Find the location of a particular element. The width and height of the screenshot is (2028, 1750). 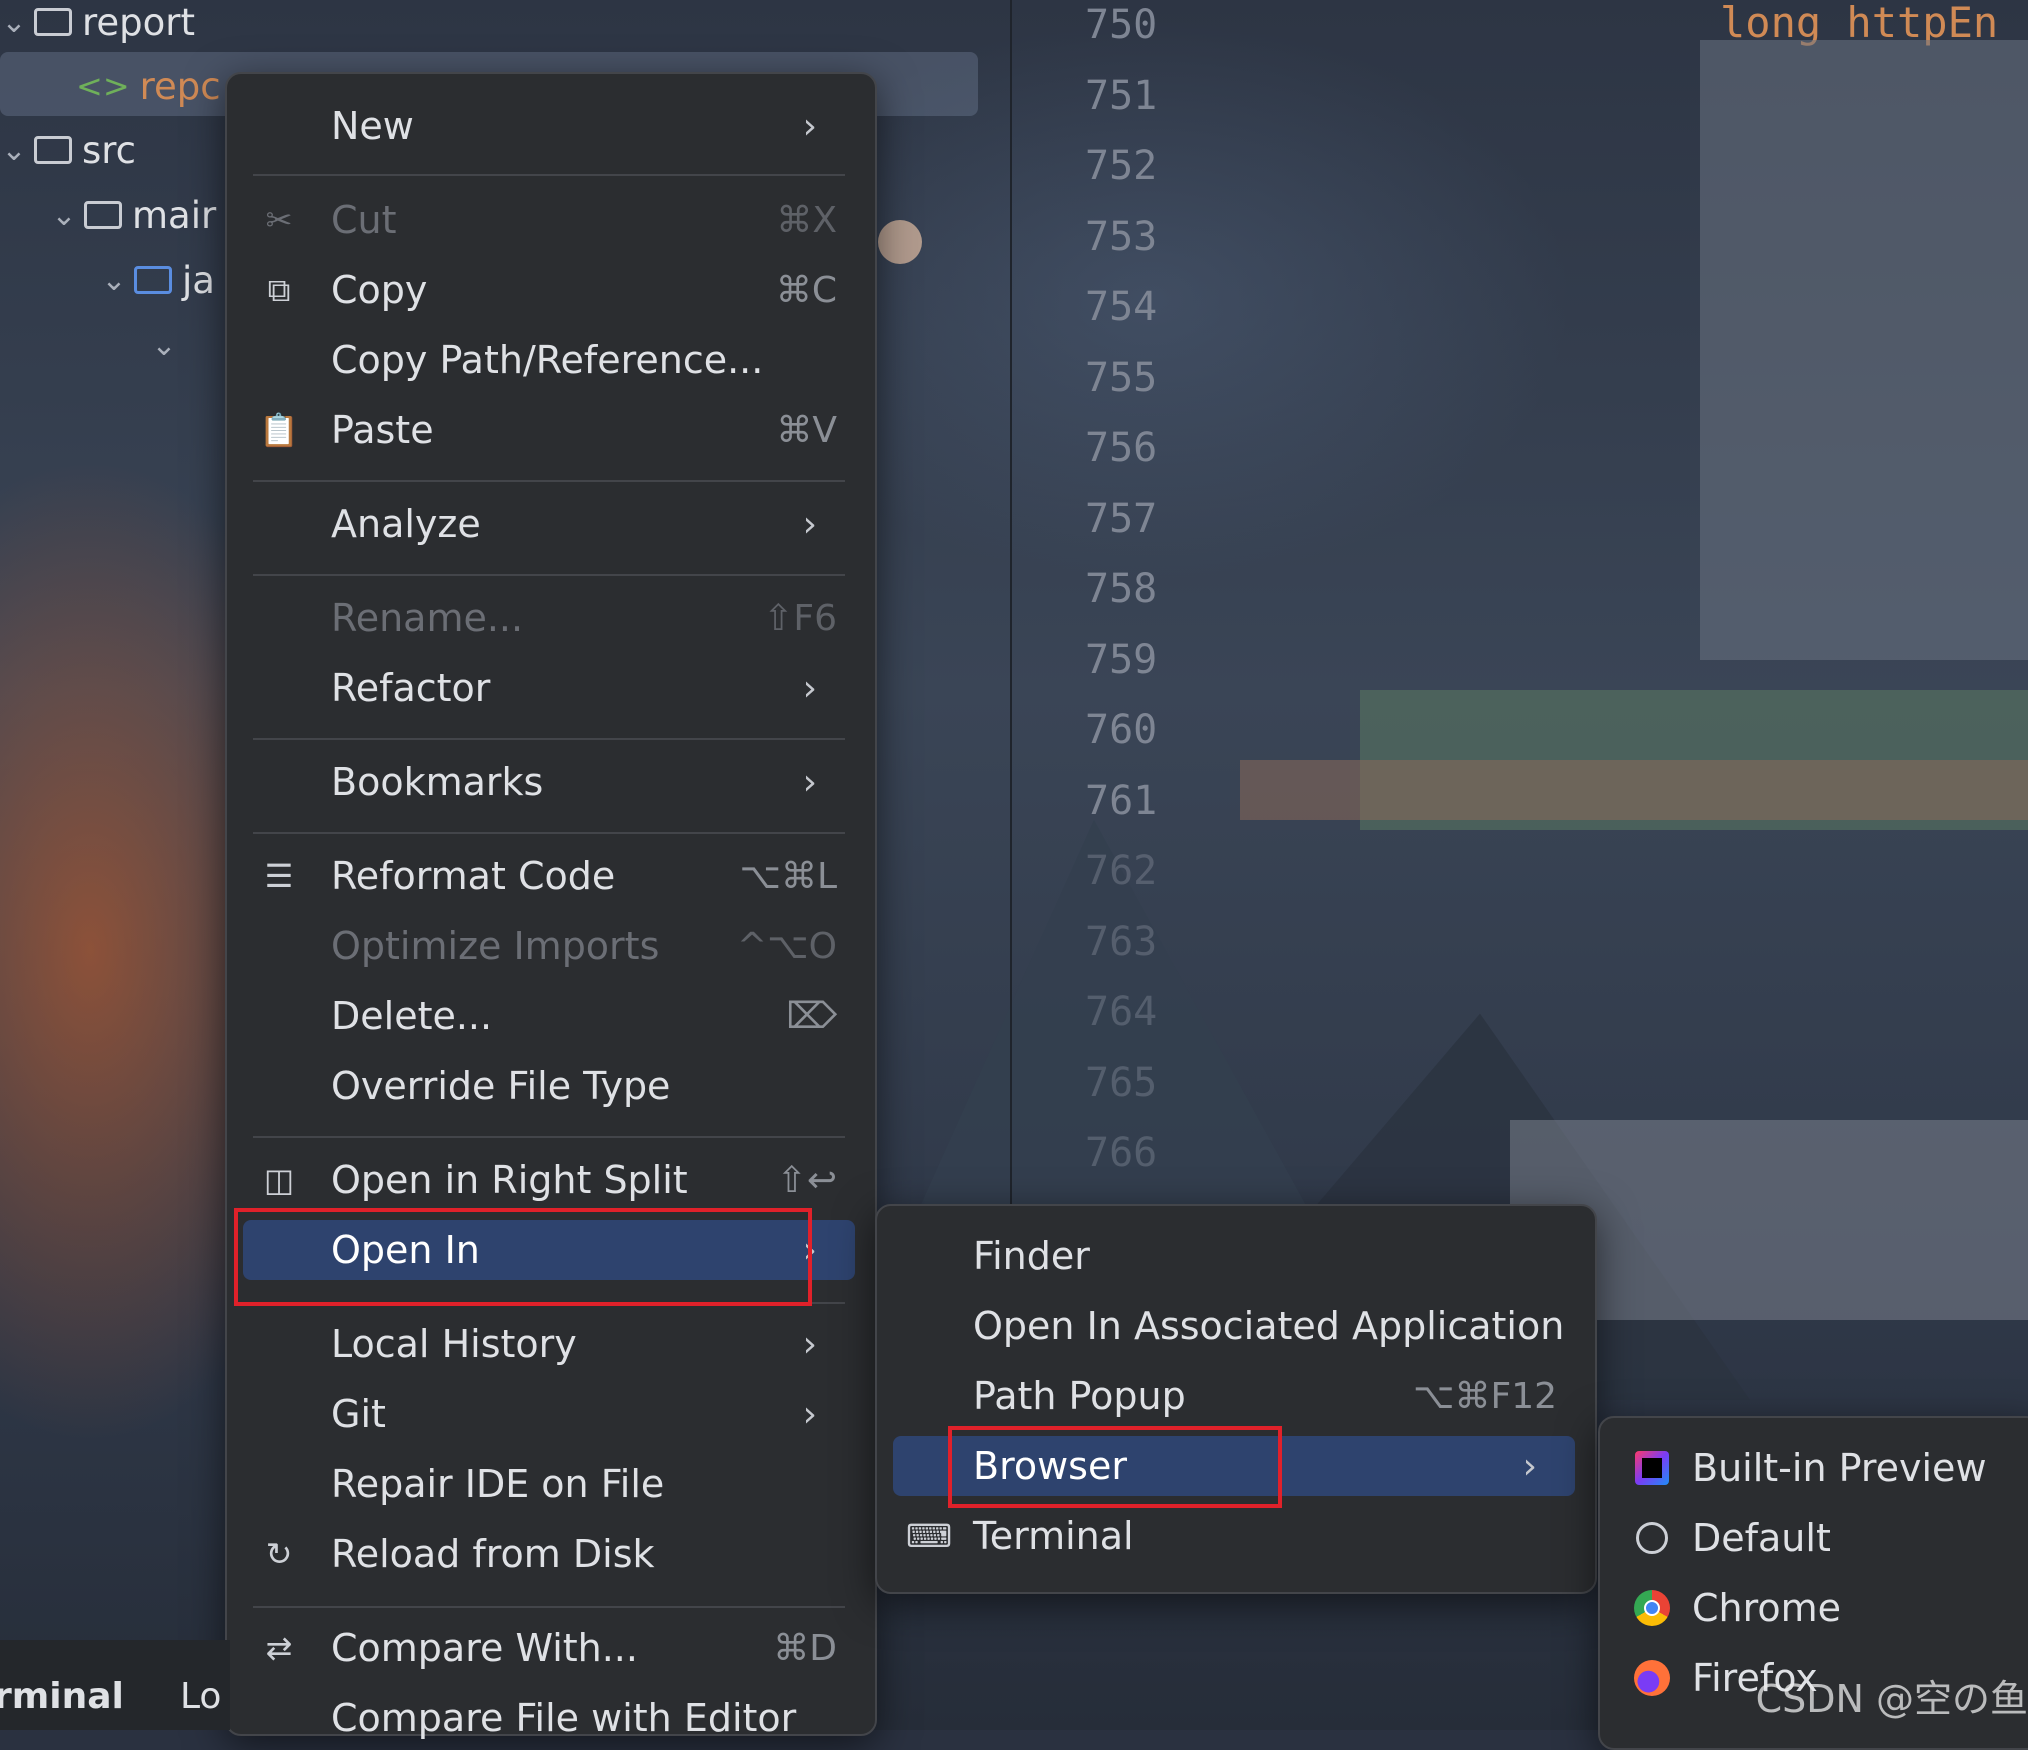

line-number: 760 is located at coordinates (1121, 730).